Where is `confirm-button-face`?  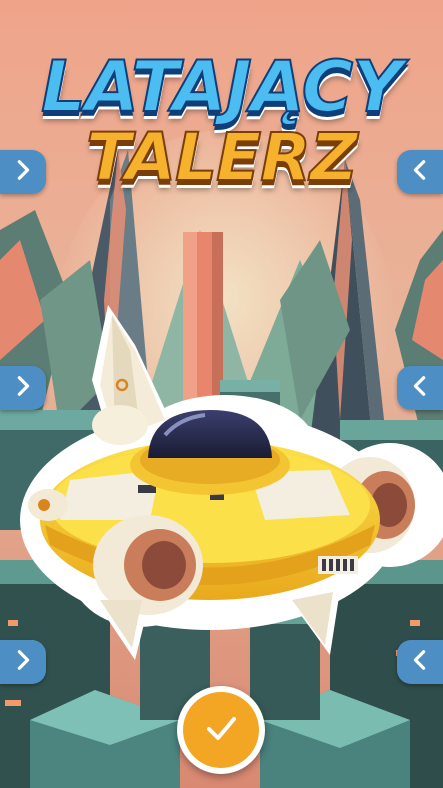
confirm-button-face is located at coordinates (221, 730).